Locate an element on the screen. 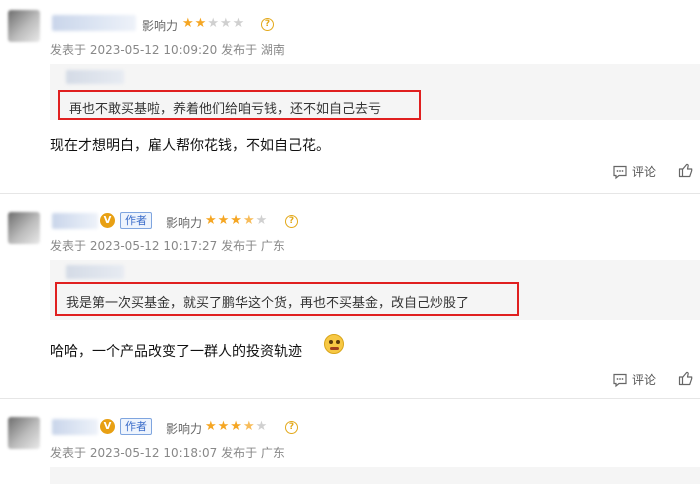 This screenshot has width=700, height=484. comment-body: 现在才想明白，雇人帮你花钱，不如自己花。 is located at coordinates (190, 146).